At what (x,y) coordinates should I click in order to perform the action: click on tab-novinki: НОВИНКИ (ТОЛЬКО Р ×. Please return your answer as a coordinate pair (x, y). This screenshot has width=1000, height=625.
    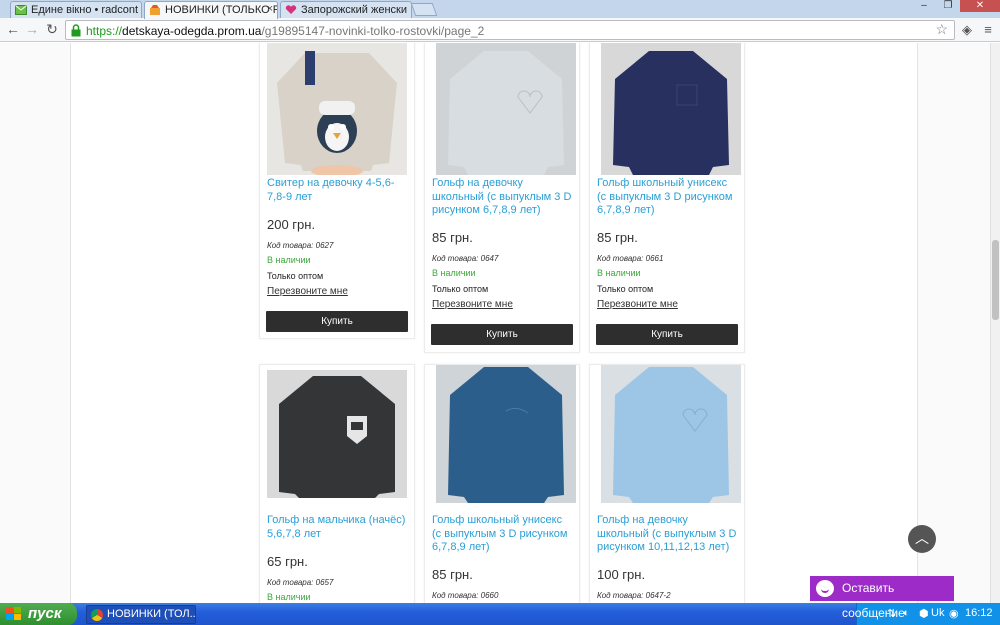
    Looking at the image, I should click on (211, 10).